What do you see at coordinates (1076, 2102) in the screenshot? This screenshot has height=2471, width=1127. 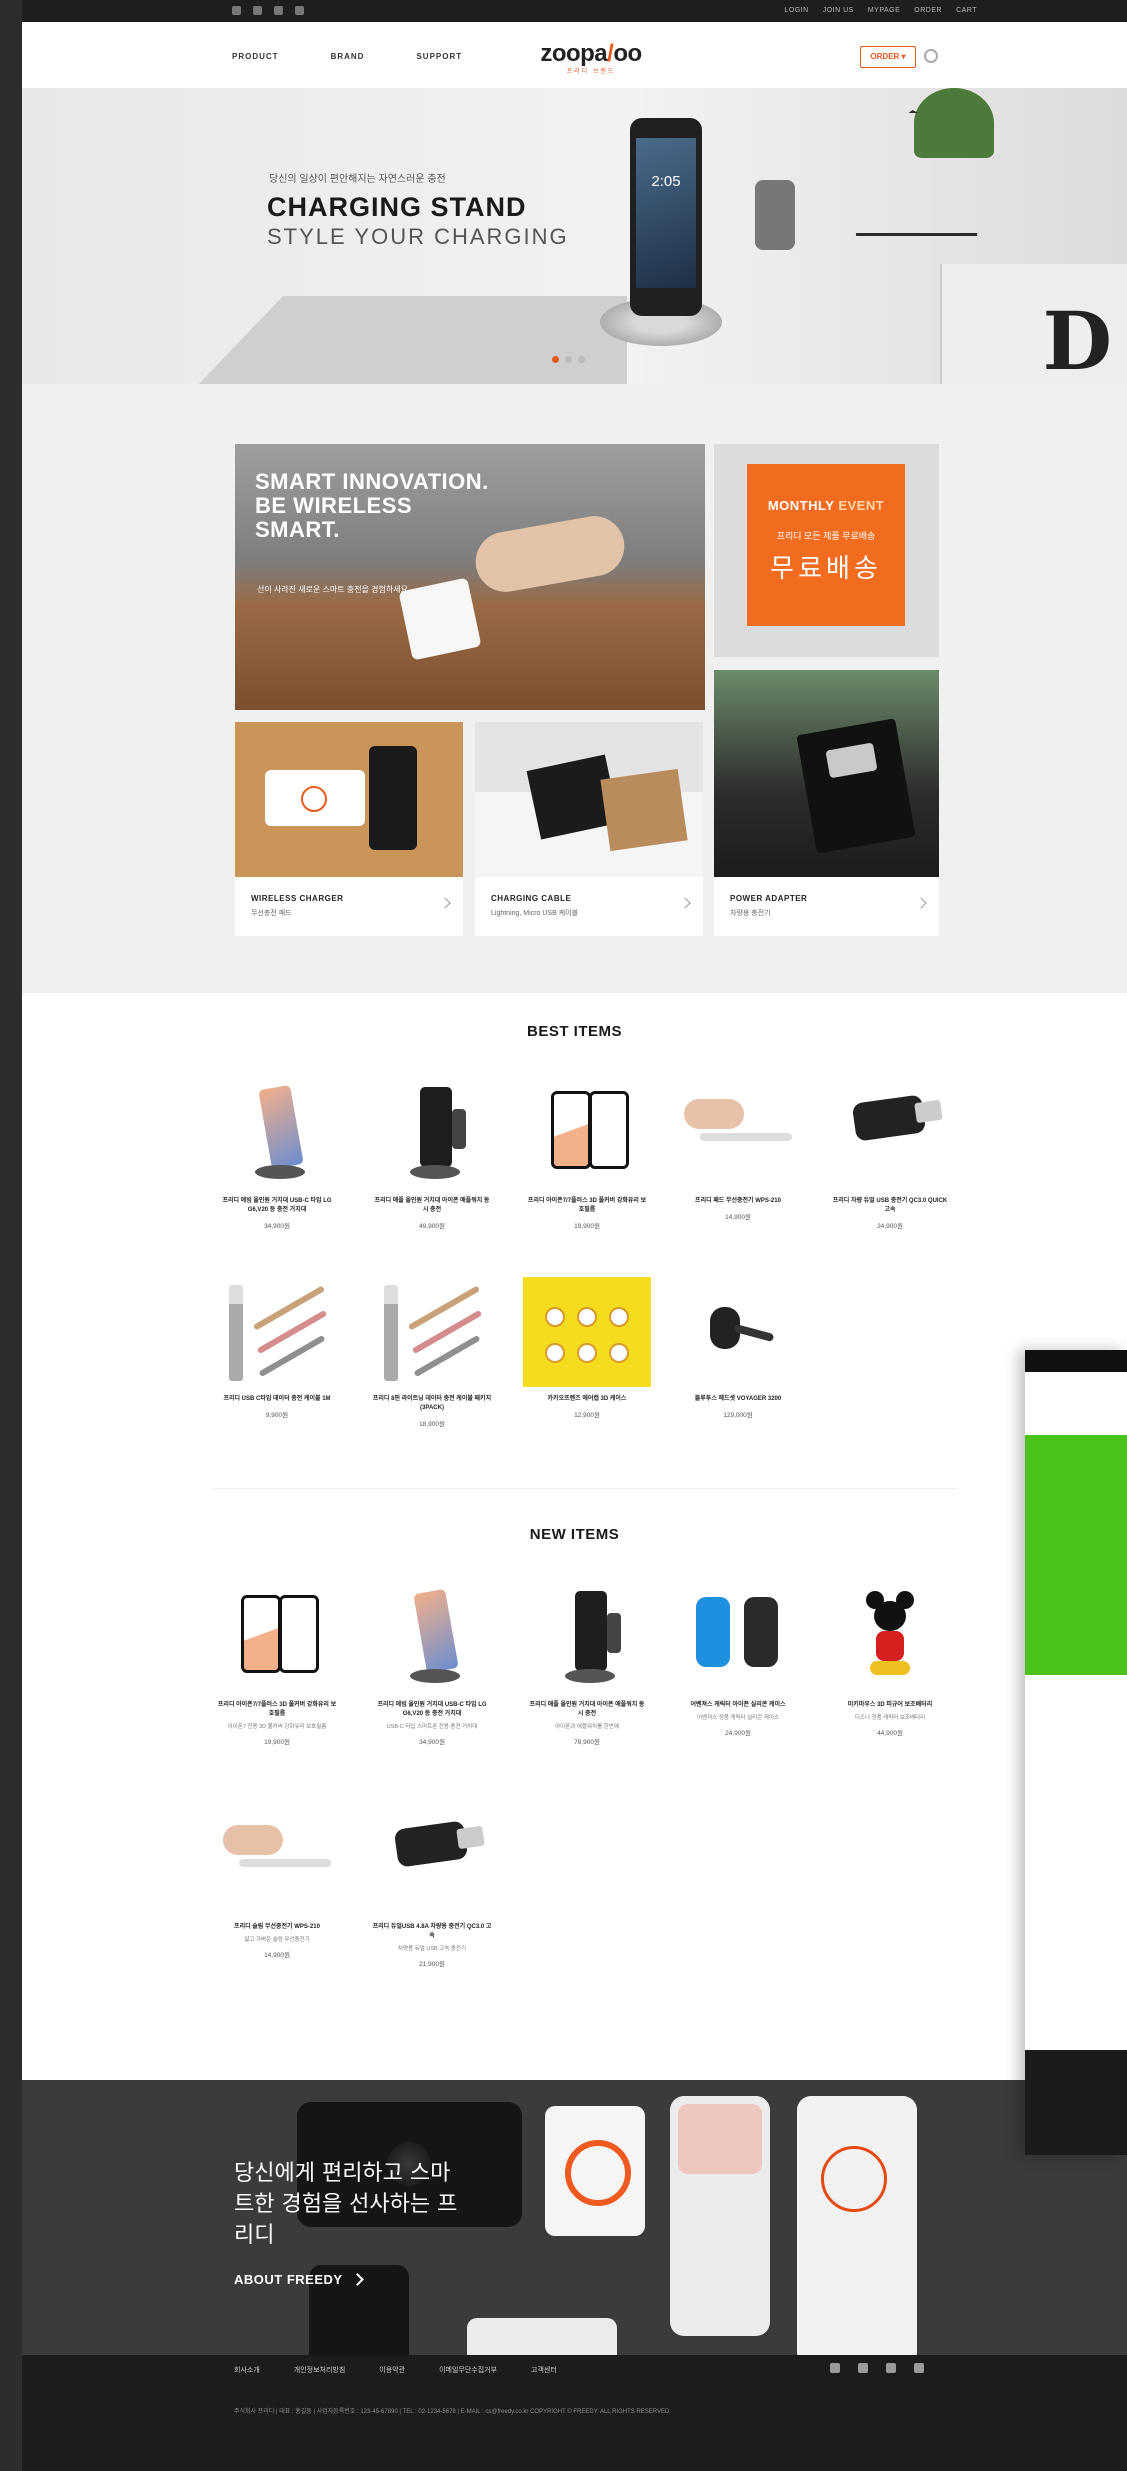 I see `overlay-footer` at bounding box center [1076, 2102].